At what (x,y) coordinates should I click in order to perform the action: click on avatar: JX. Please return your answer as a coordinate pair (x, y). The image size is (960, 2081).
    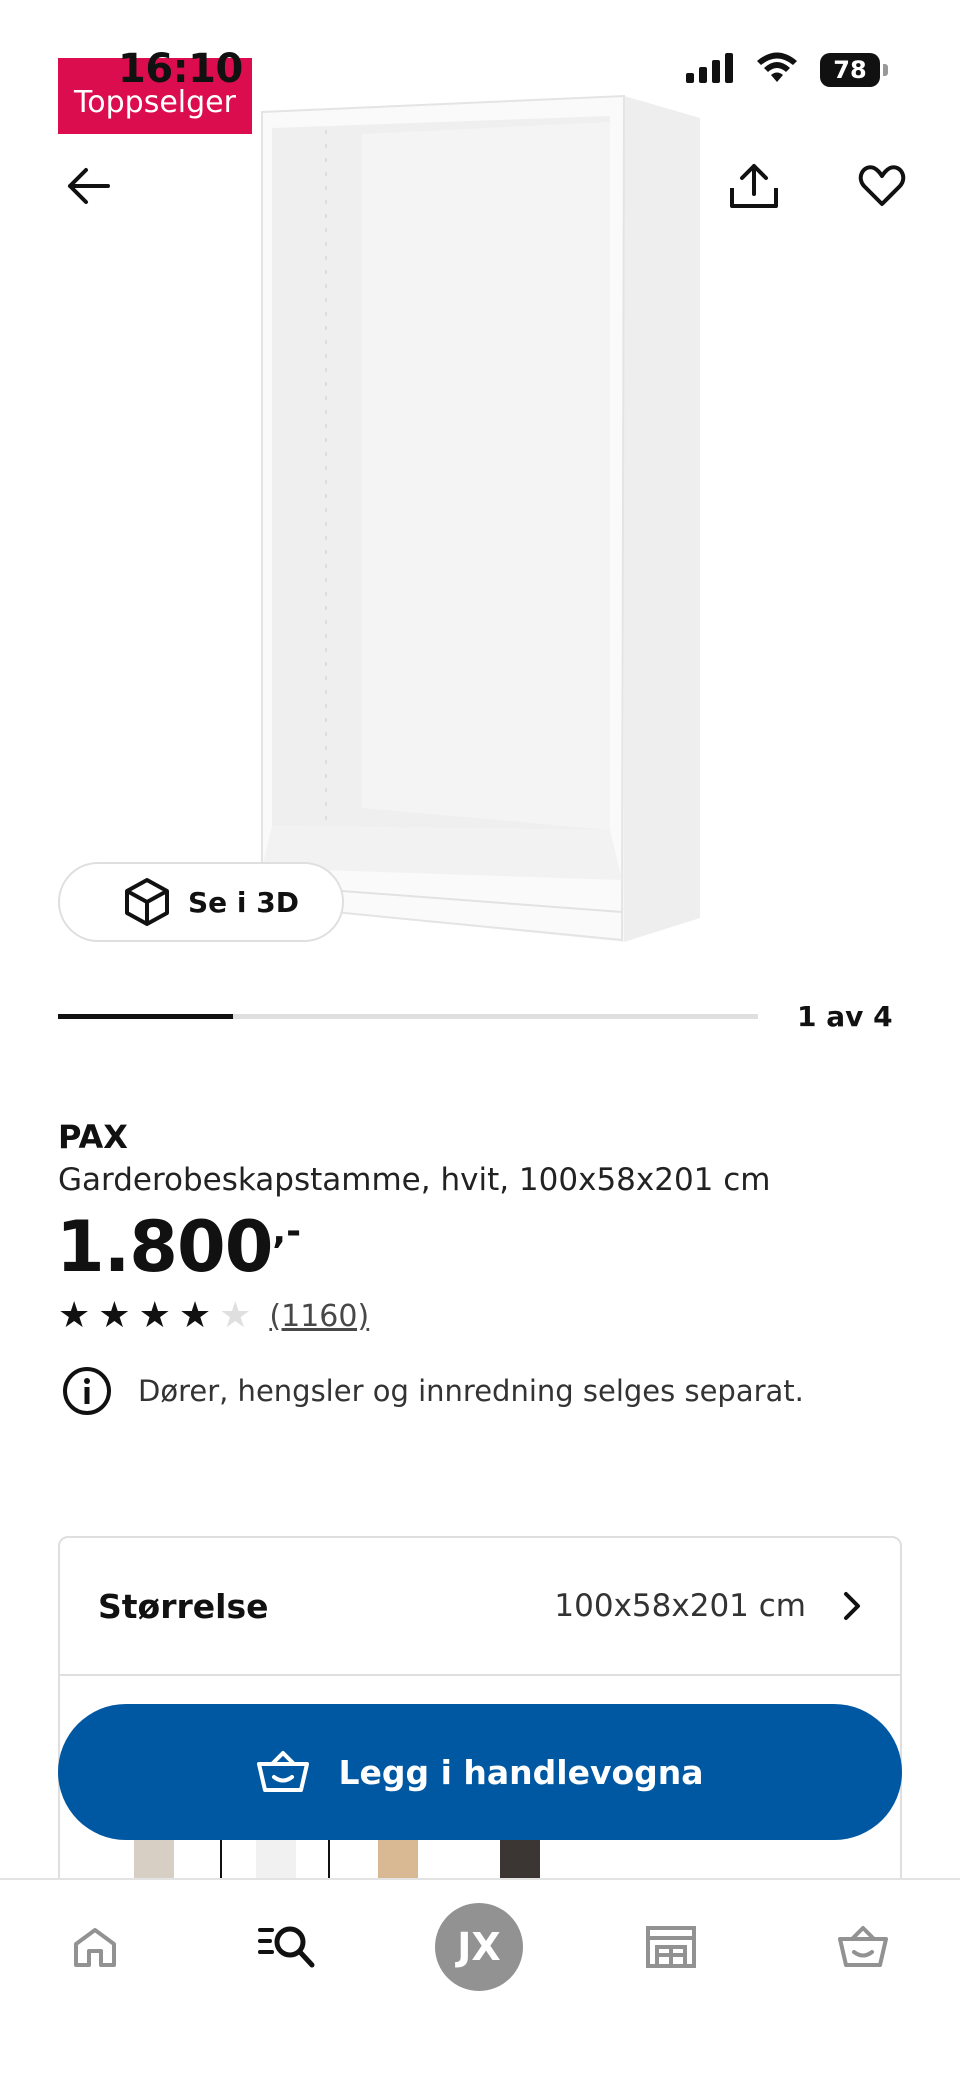
    Looking at the image, I should click on (479, 1947).